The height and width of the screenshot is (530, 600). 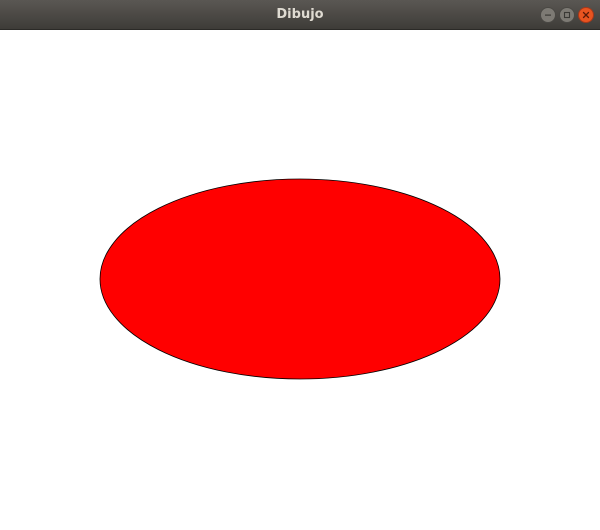 I want to click on maximize-button, so click(x=567, y=15).